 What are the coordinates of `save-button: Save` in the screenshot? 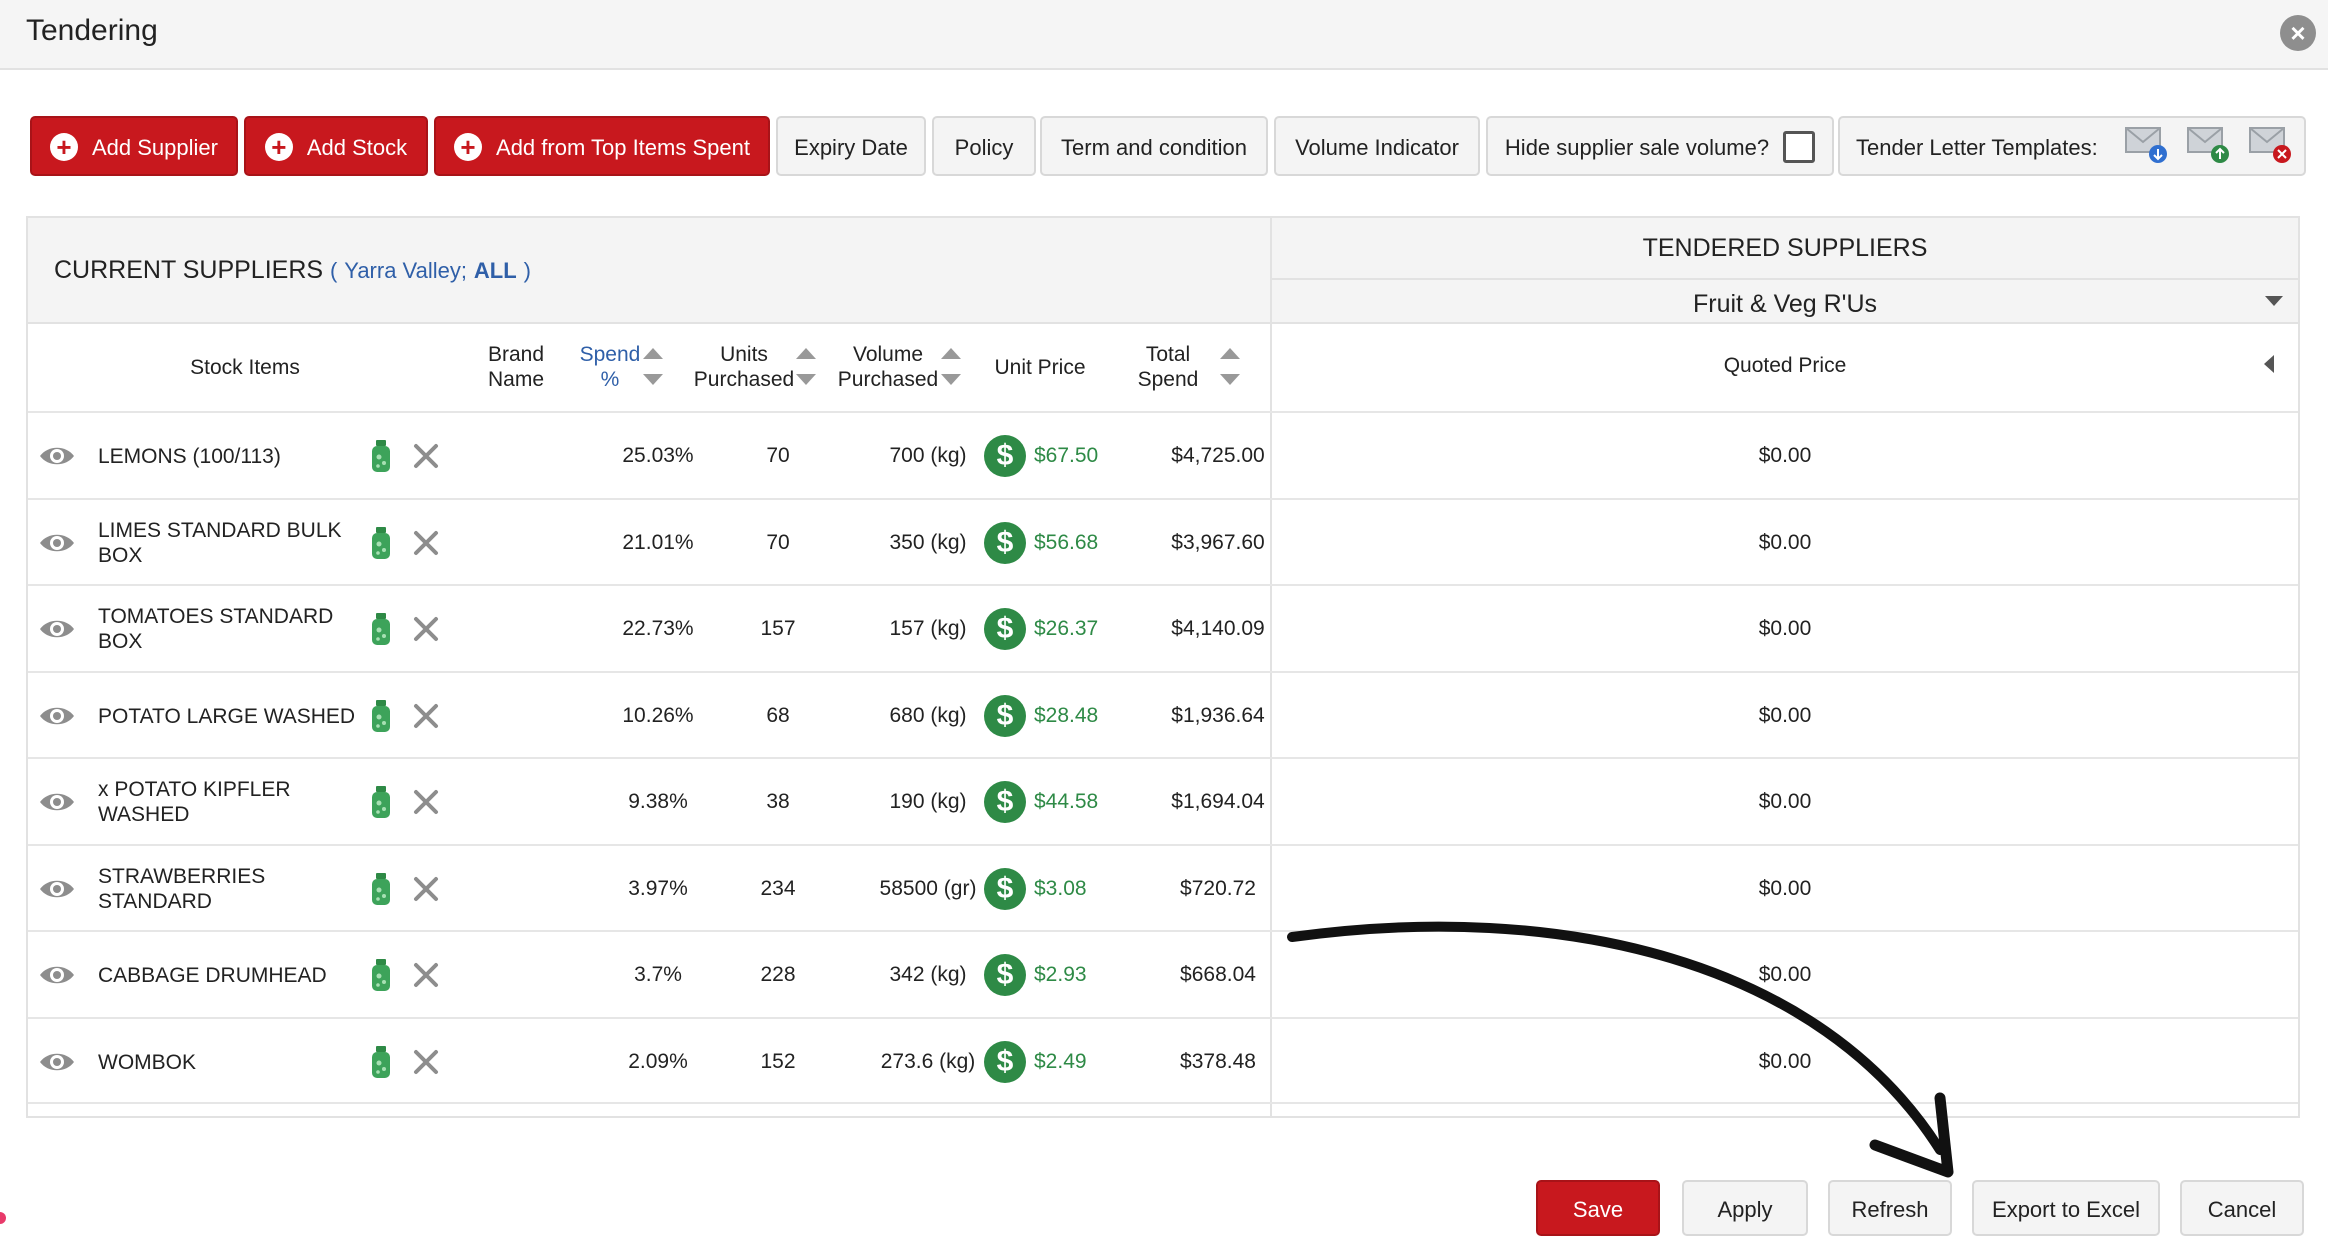 It's located at (1598, 1208).